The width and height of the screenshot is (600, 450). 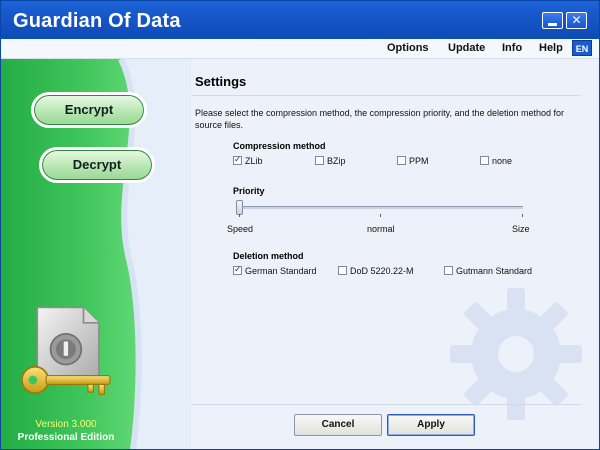 I want to click on menu-item-help: Help, so click(x=551, y=48).